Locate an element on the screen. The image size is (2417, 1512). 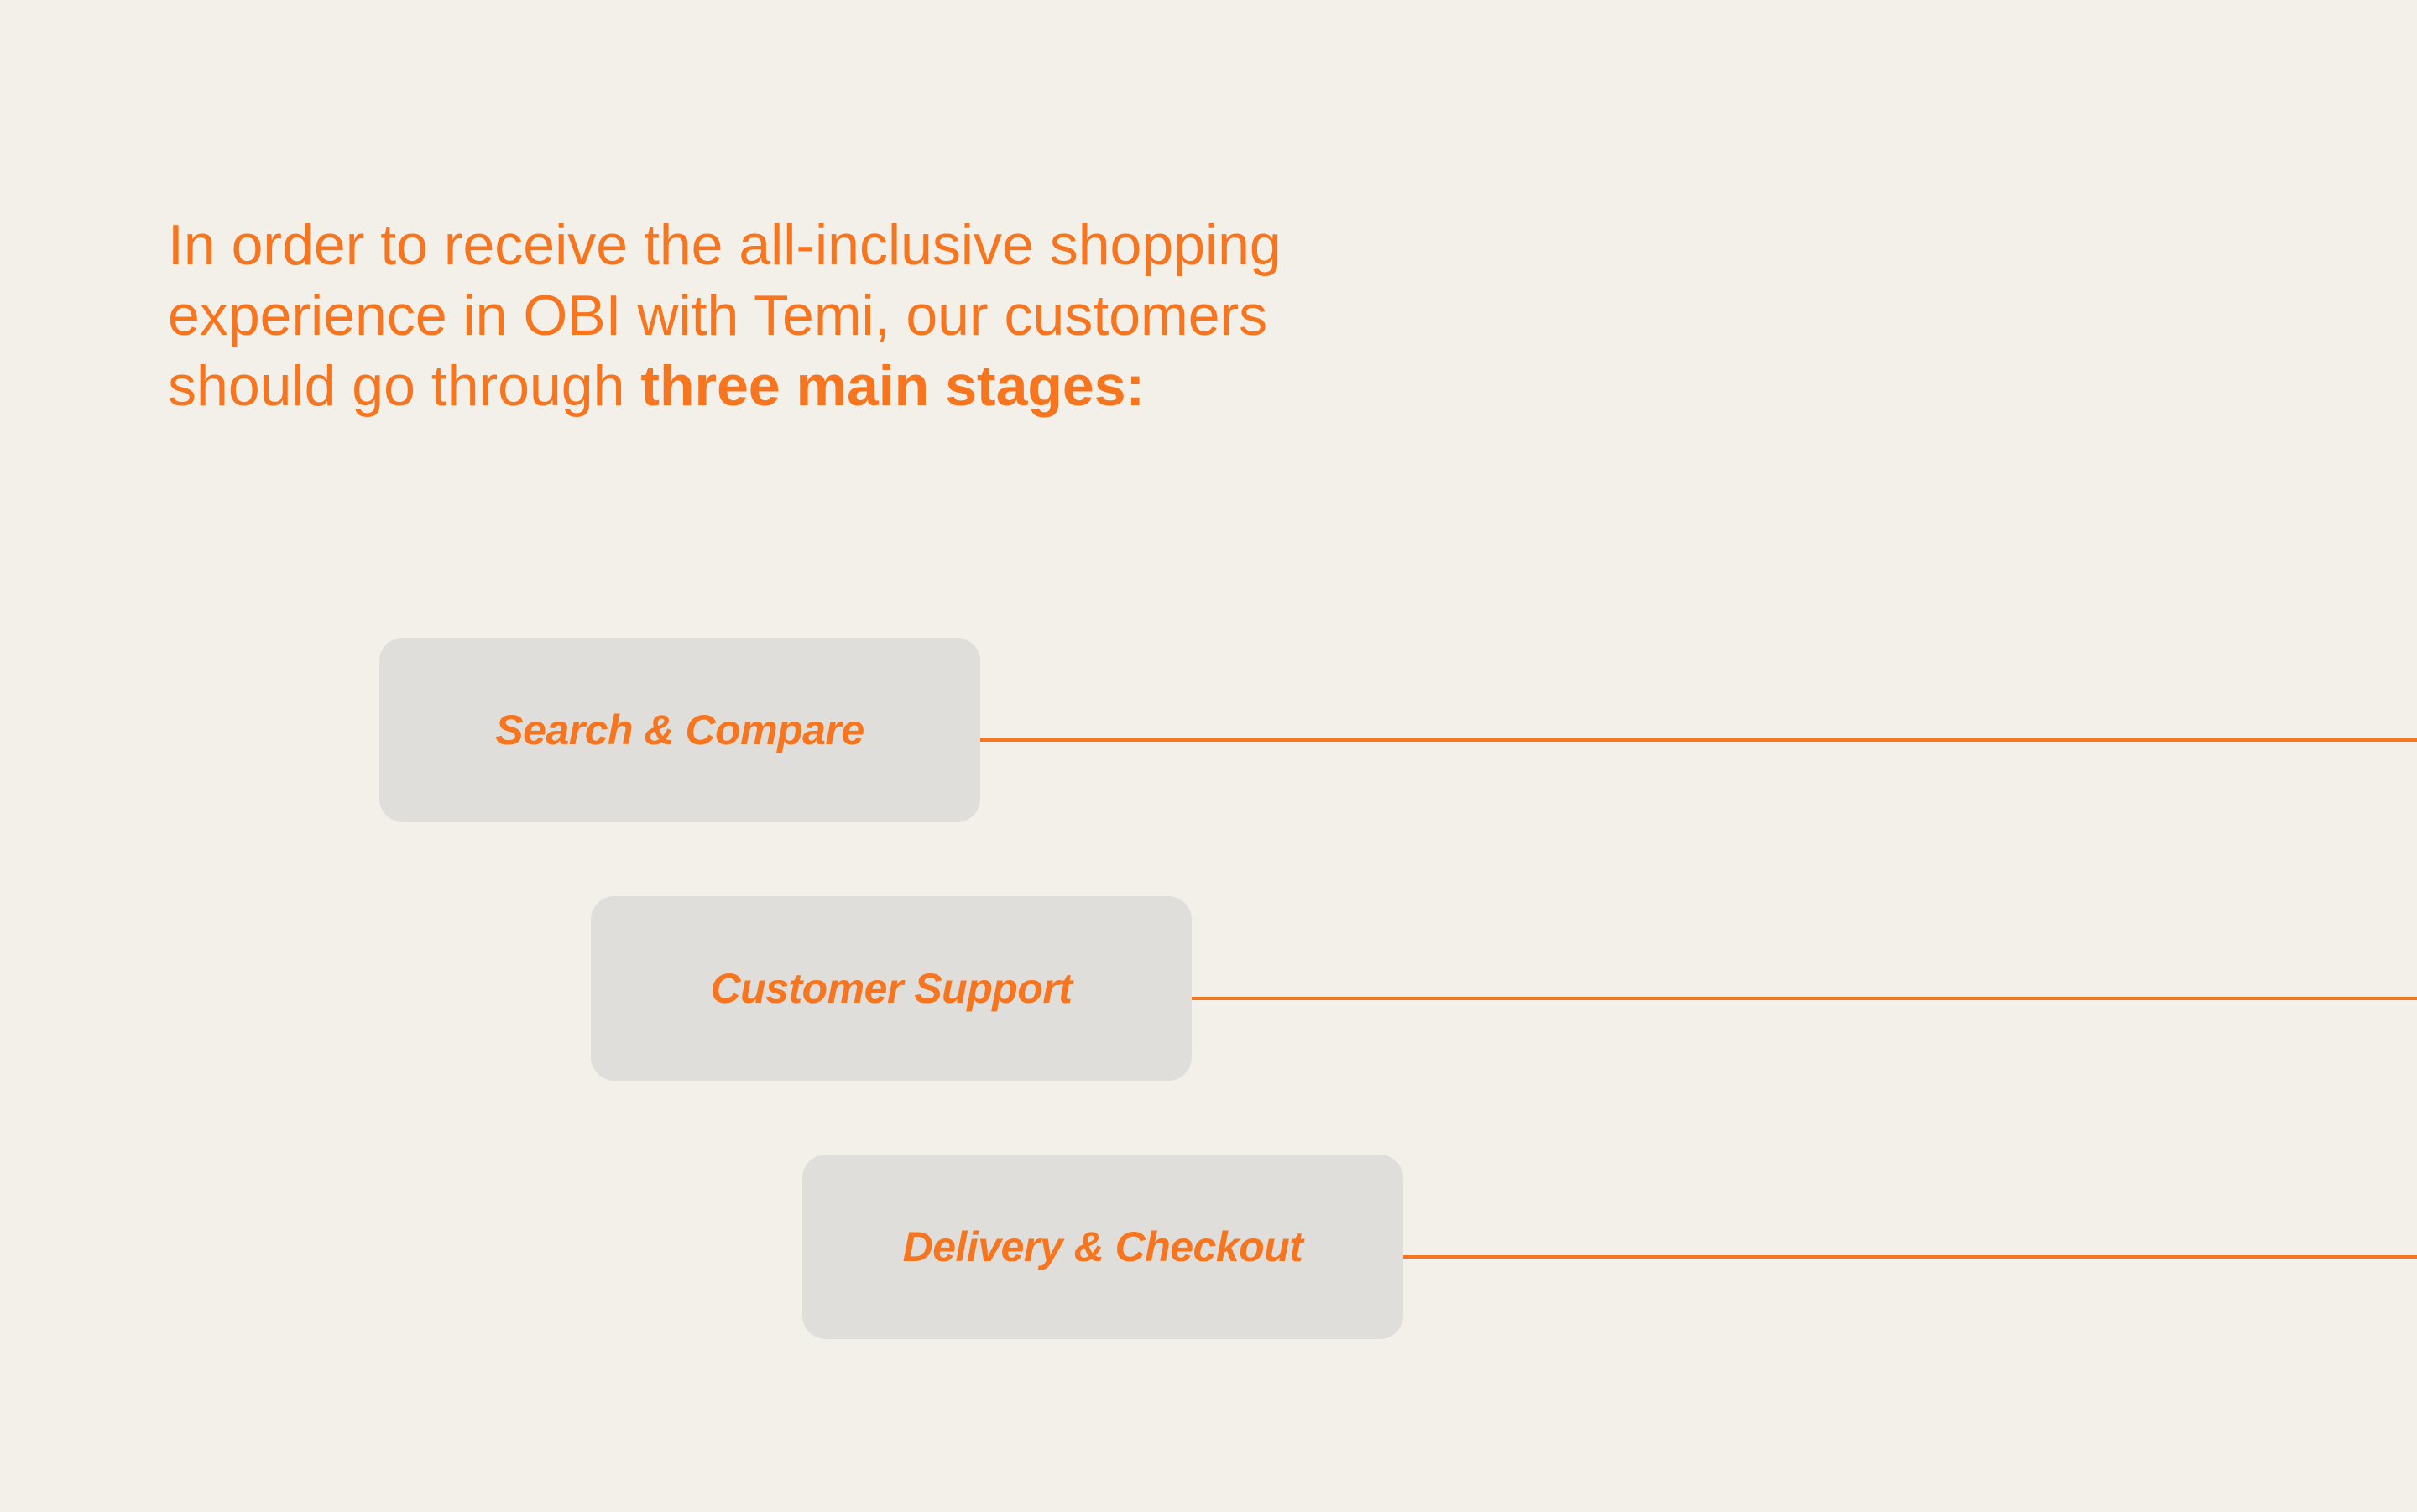
stage-box-delivery-checkout: Delivery & Checkout is located at coordinates (1102, 1247).